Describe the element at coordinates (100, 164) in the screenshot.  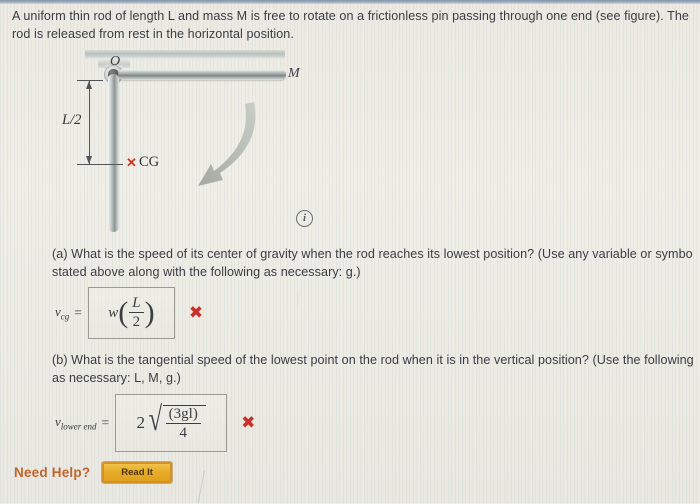
I see `dimension-tick-bottom` at that location.